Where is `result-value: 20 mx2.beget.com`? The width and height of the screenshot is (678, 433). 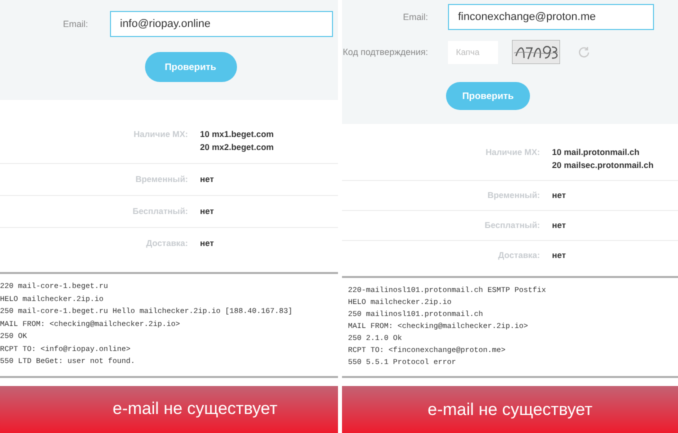
result-value: 20 mx2.beget.com is located at coordinates (237, 147).